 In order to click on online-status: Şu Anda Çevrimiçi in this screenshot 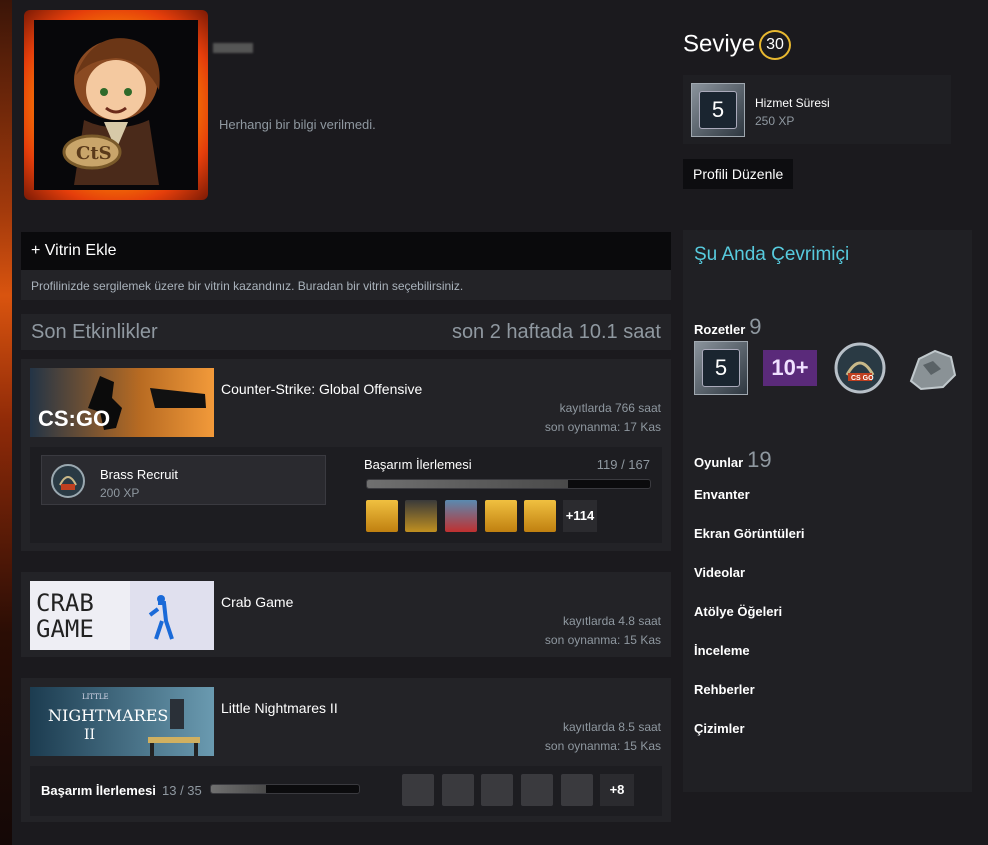, I will do `click(772, 254)`.